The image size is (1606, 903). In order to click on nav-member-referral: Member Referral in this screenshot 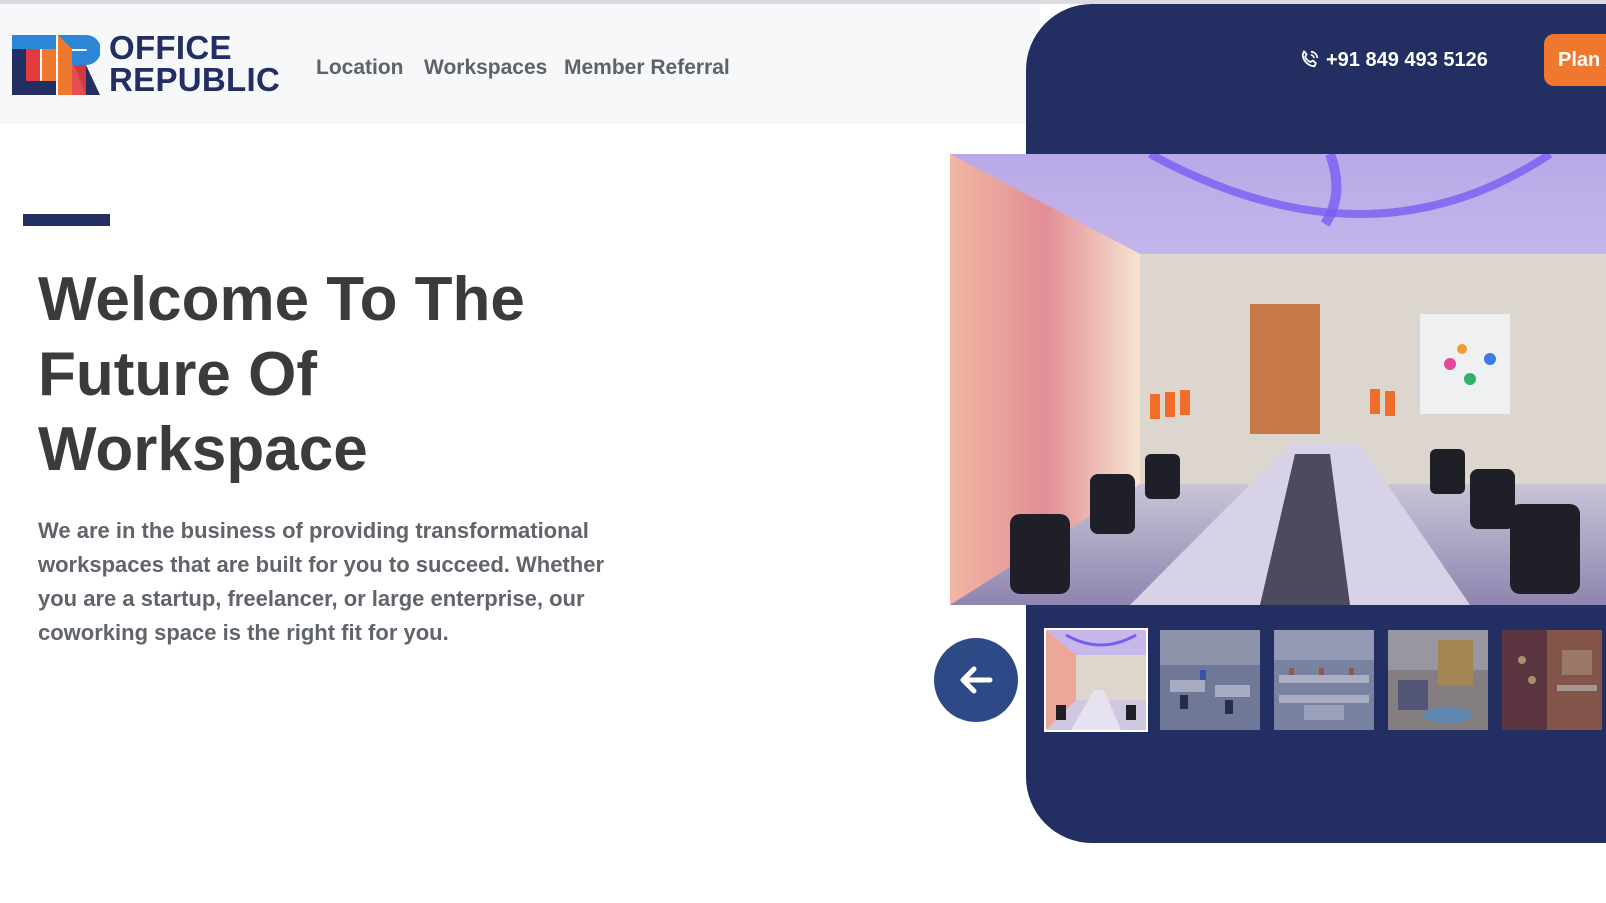, I will do `click(647, 69)`.